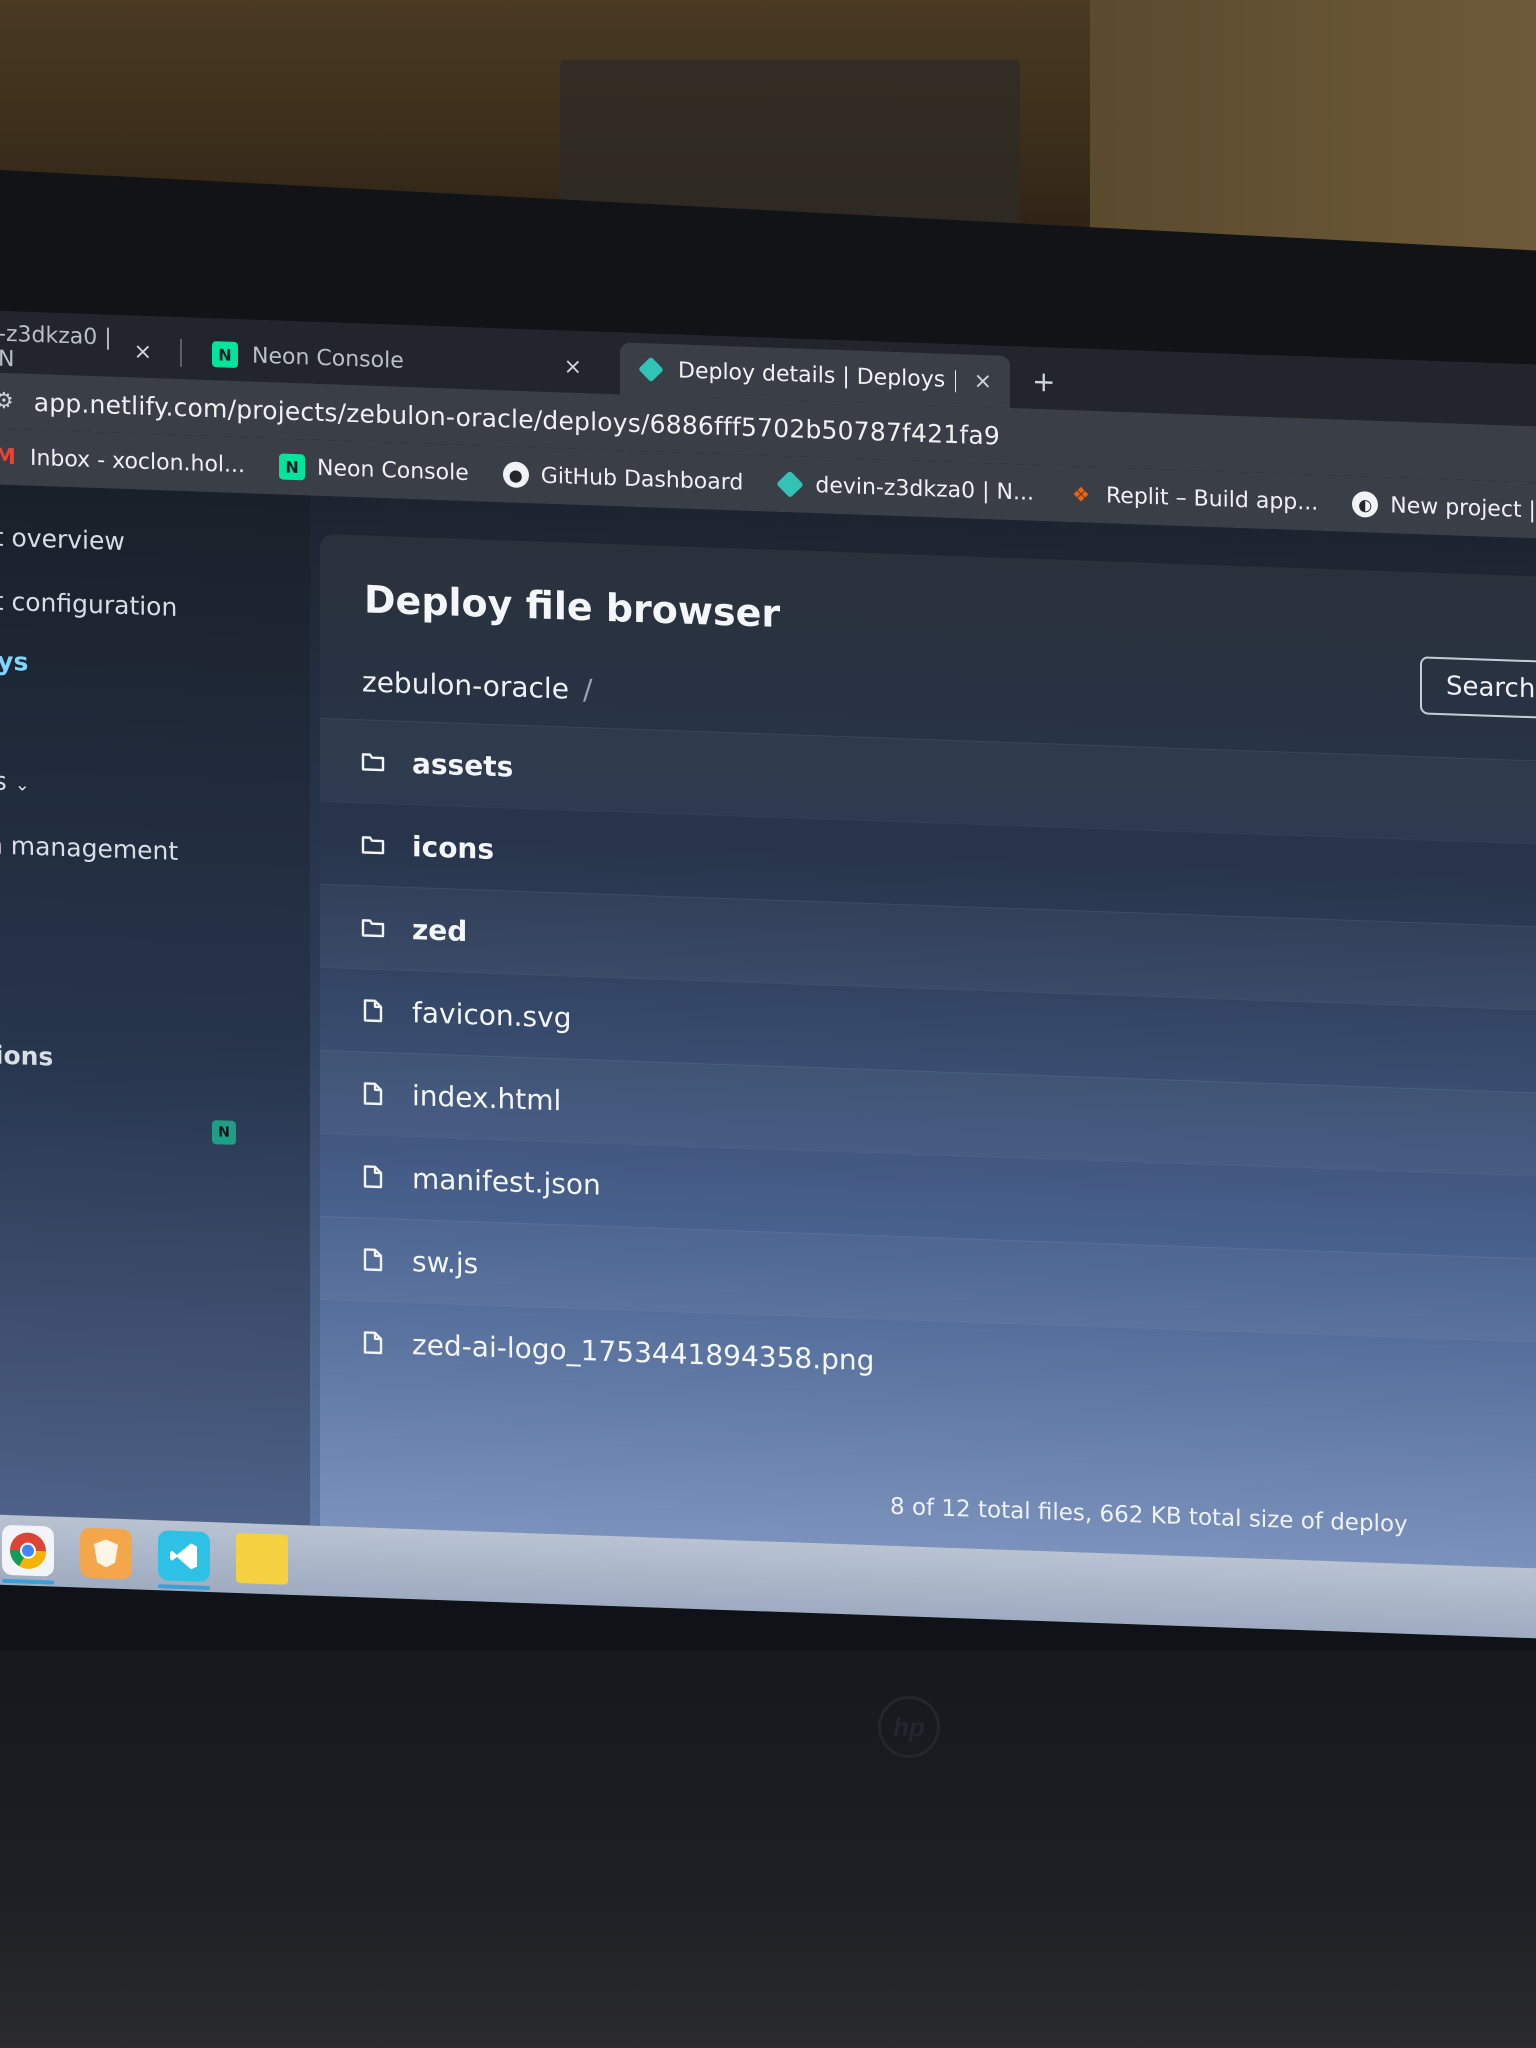  I want to click on file-name: assets, so click(463, 765).